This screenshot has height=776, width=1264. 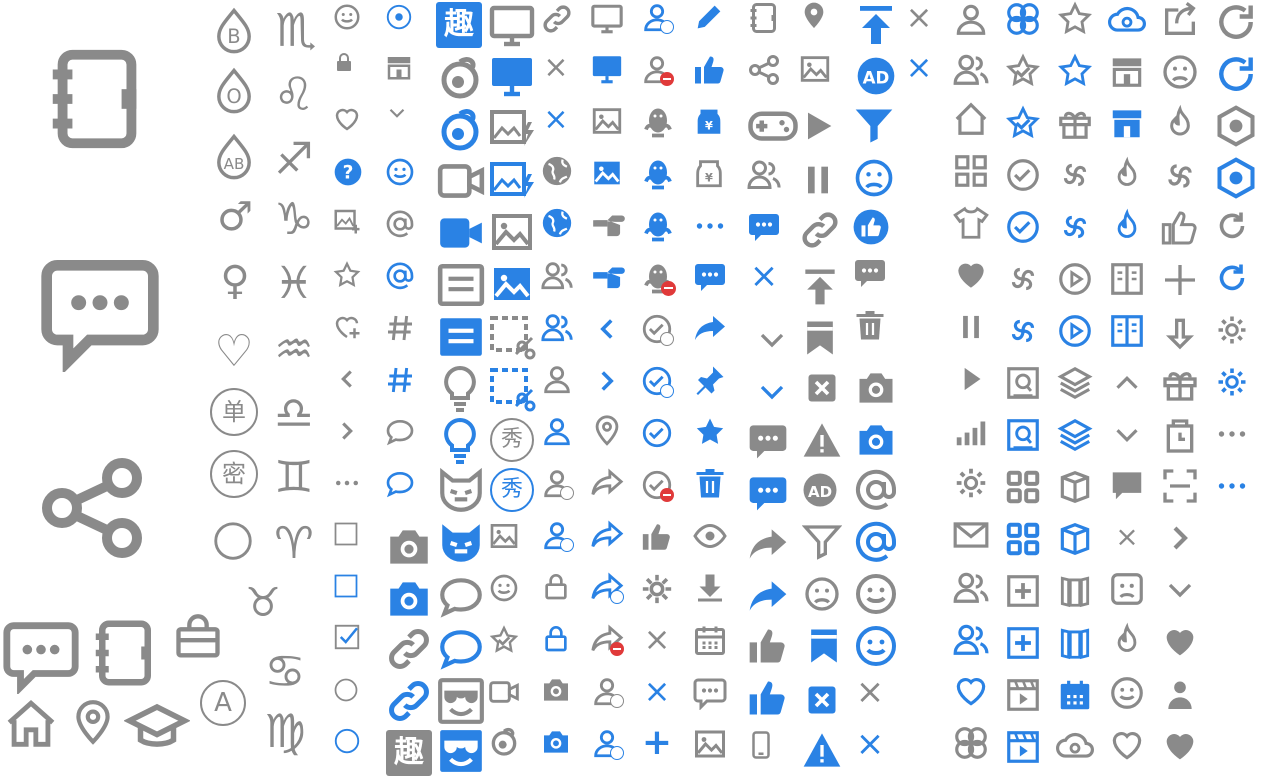 What do you see at coordinates (400, 380) in the screenshot?
I see `hash-blue-icon` at bounding box center [400, 380].